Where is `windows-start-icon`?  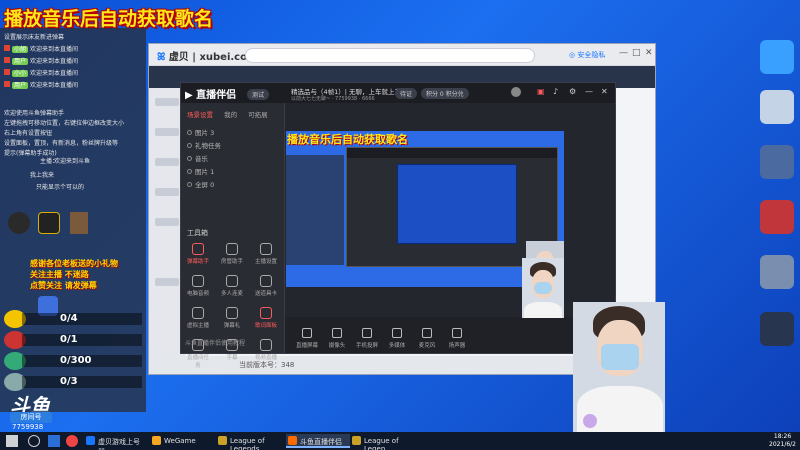 windows-start-icon is located at coordinates (12, 441).